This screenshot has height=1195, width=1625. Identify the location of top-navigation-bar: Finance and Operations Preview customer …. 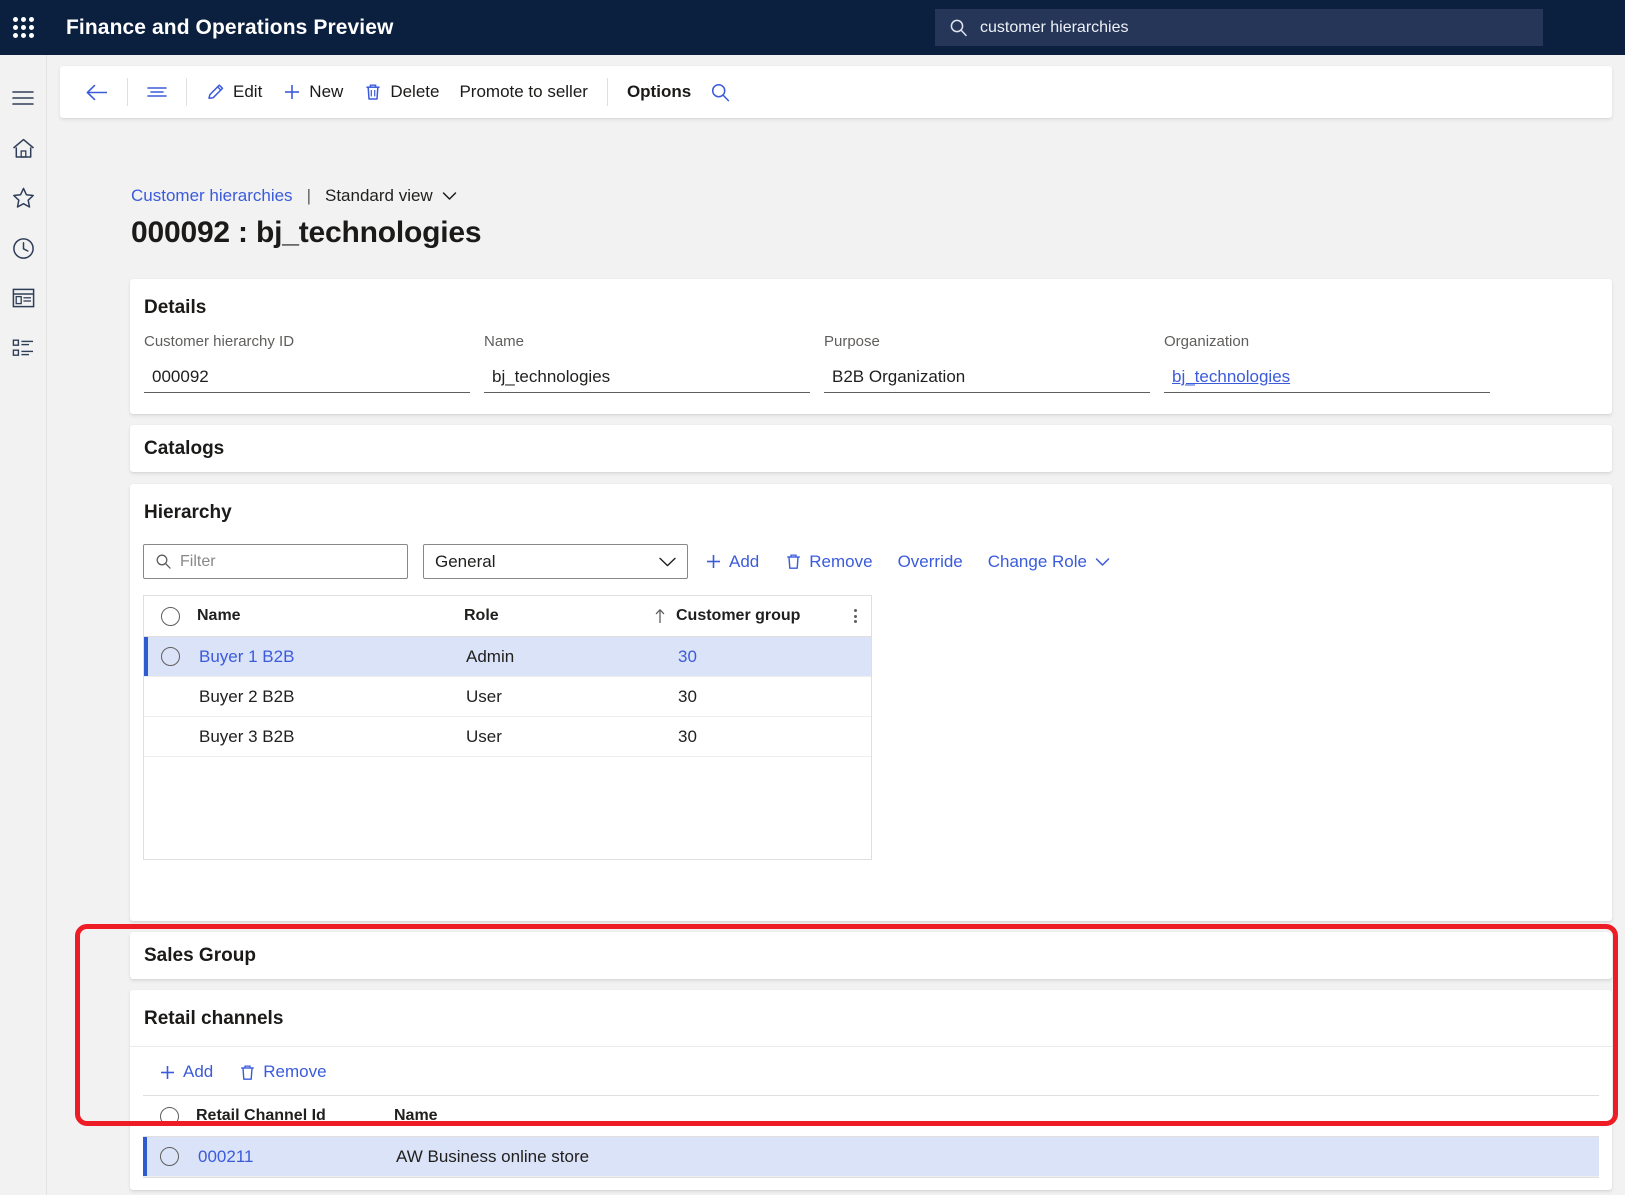
(812, 27).